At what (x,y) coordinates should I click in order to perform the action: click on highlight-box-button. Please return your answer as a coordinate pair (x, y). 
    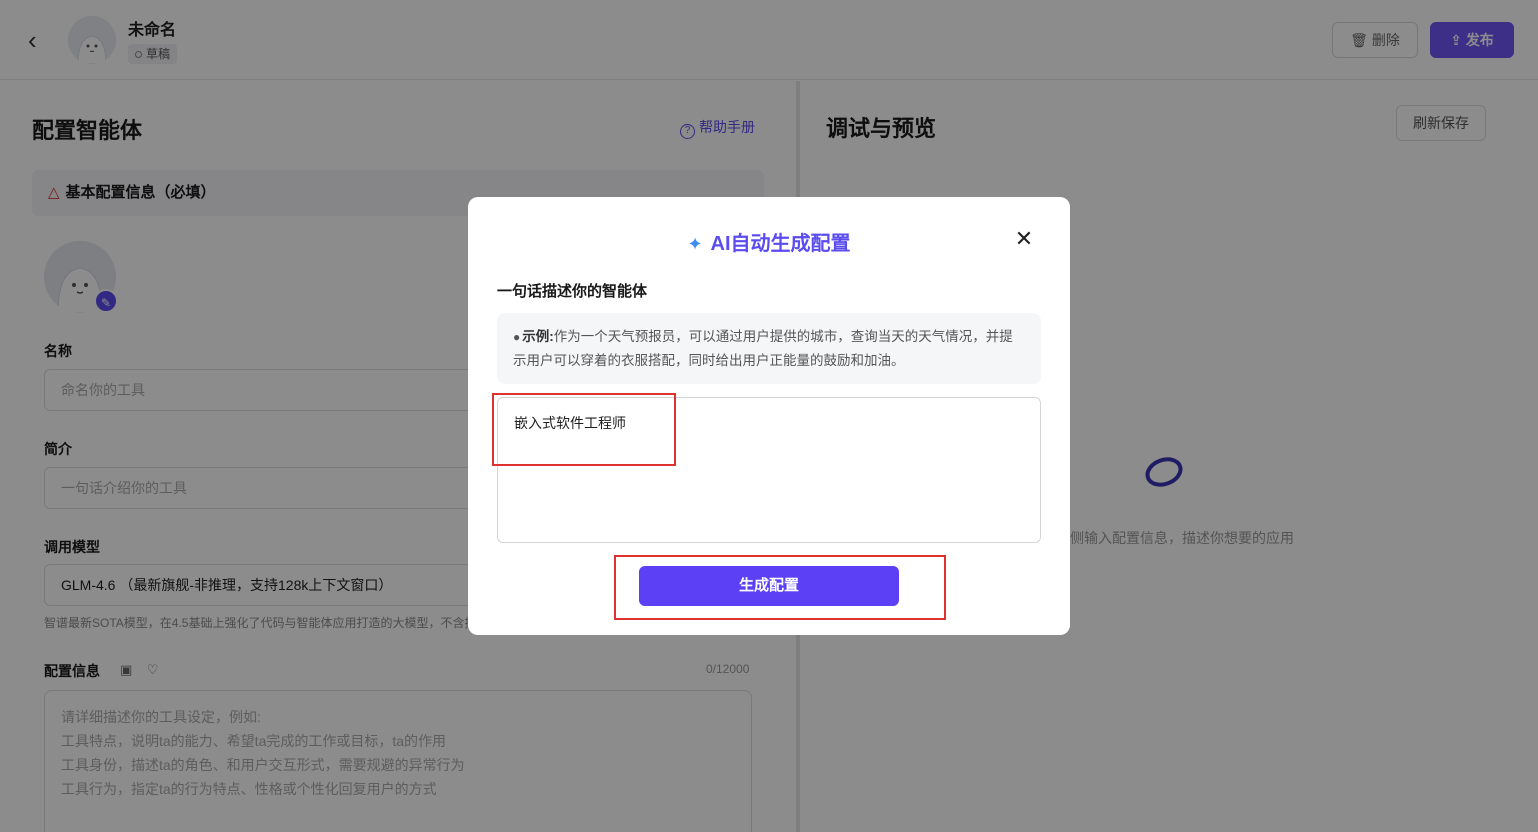
    Looking at the image, I should click on (780, 587).